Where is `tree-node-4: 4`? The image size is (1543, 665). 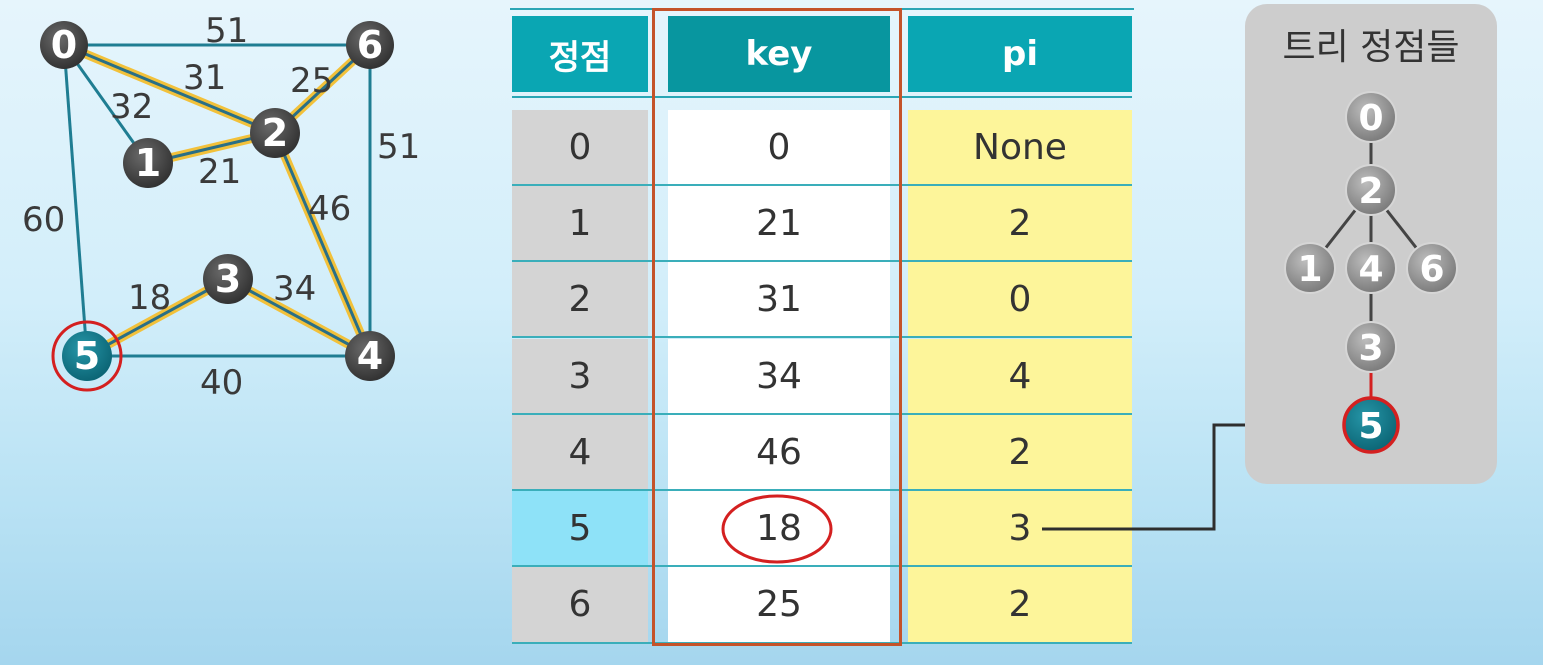
tree-node-4: 4 is located at coordinates (1371, 268).